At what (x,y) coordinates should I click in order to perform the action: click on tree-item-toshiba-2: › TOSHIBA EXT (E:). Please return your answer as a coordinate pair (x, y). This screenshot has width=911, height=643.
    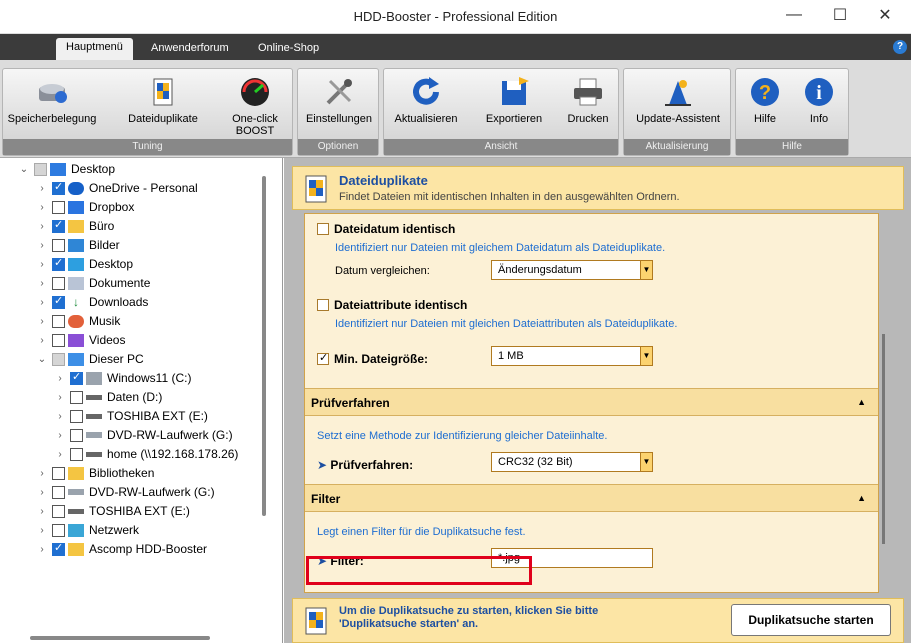
    Looking at the image, I should click on (113, 511).